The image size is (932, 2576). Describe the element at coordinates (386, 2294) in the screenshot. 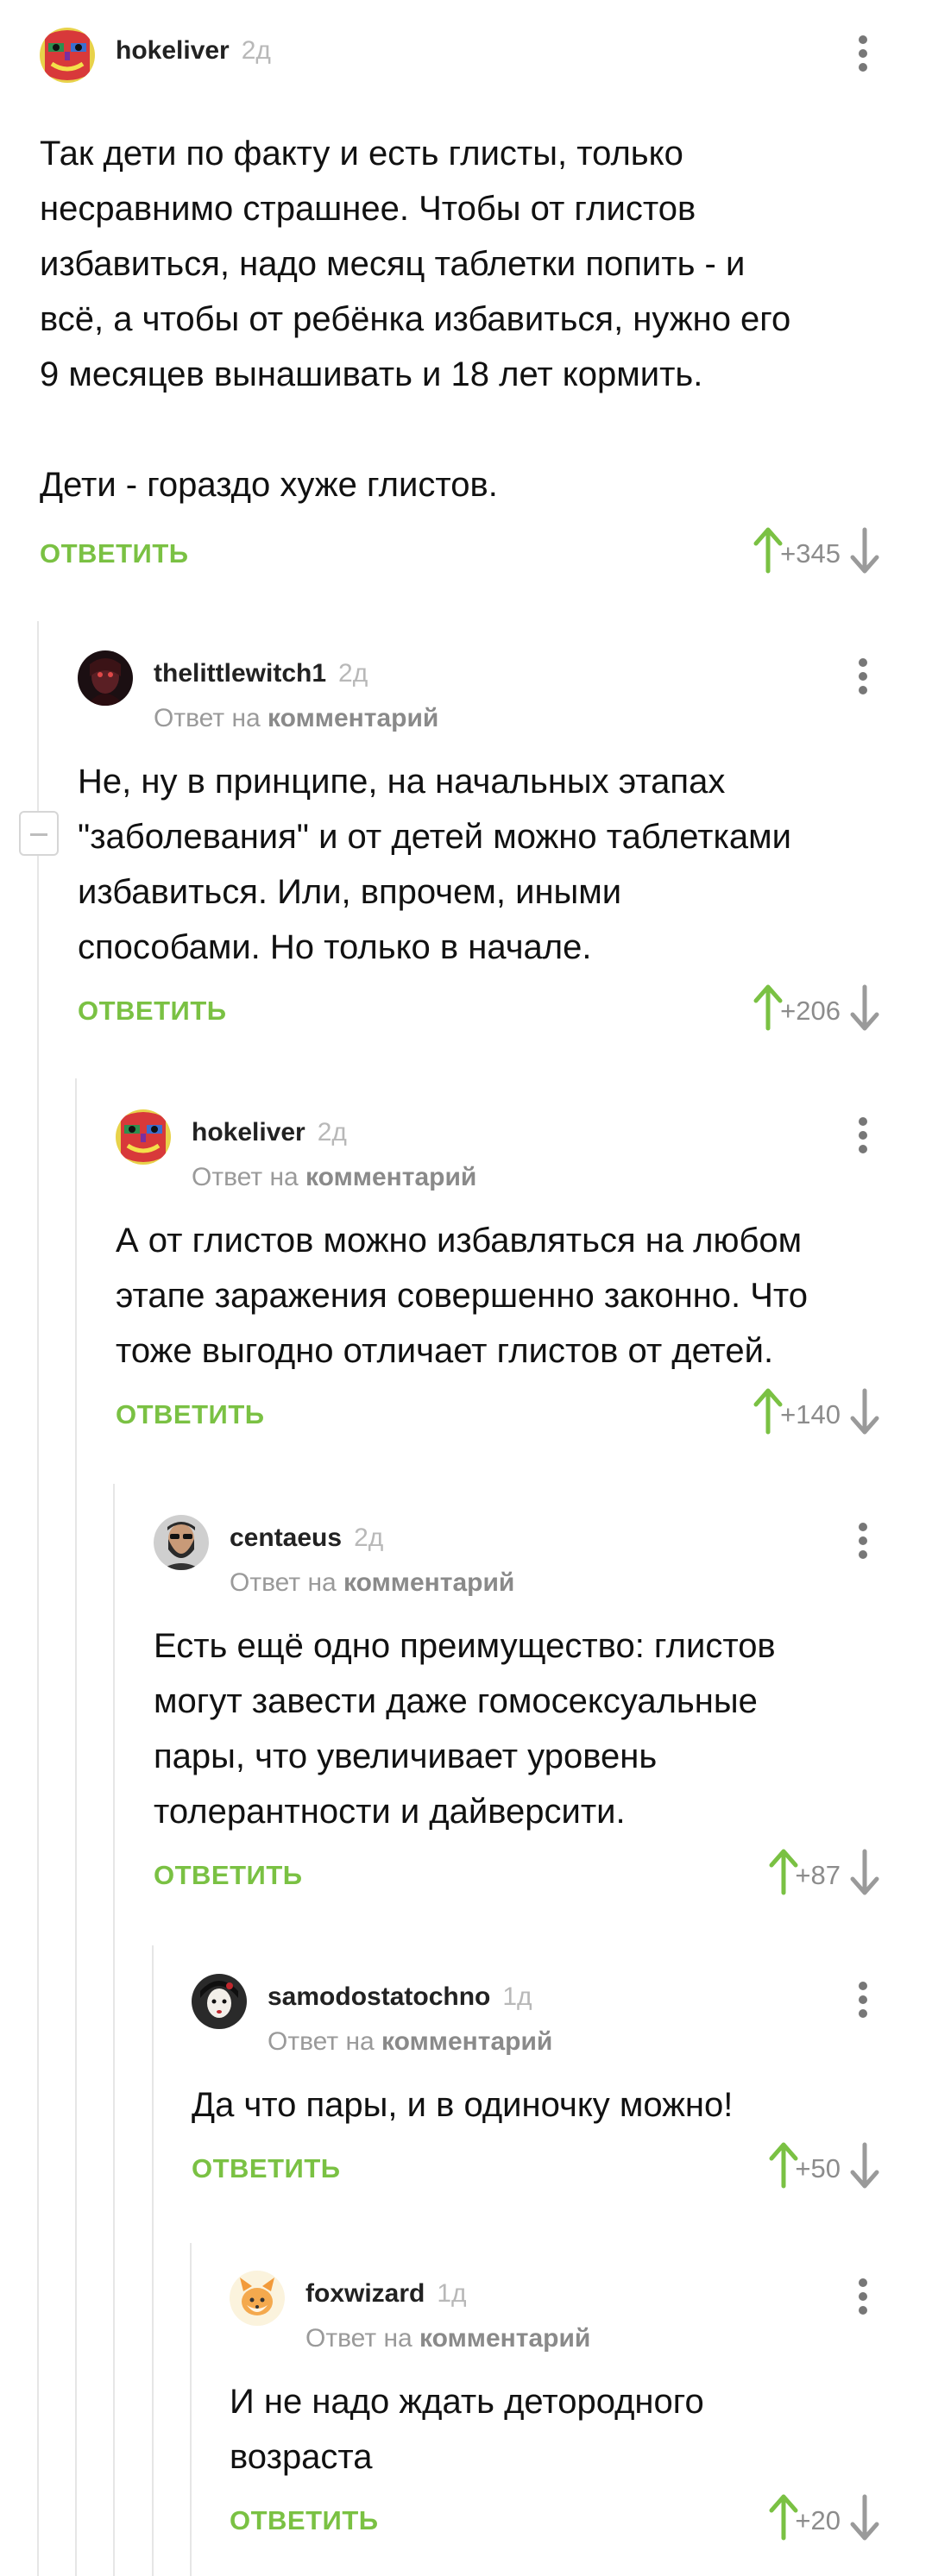

I see `username: foxwizard 1д` at that location.